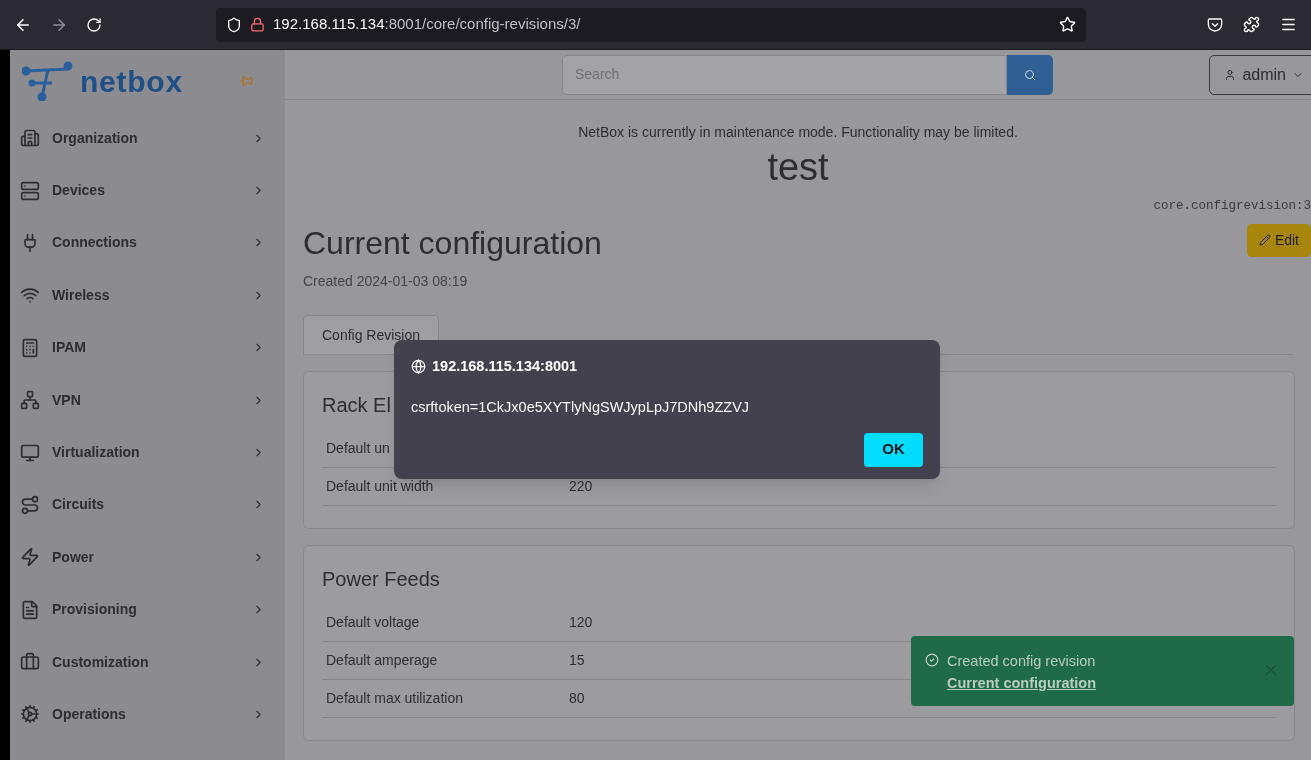 The image size is (1311, 760). What do you see at coordinates (30, 557) in the screenshot?
I see `lightning-icon` at bounding box center [30, 557].